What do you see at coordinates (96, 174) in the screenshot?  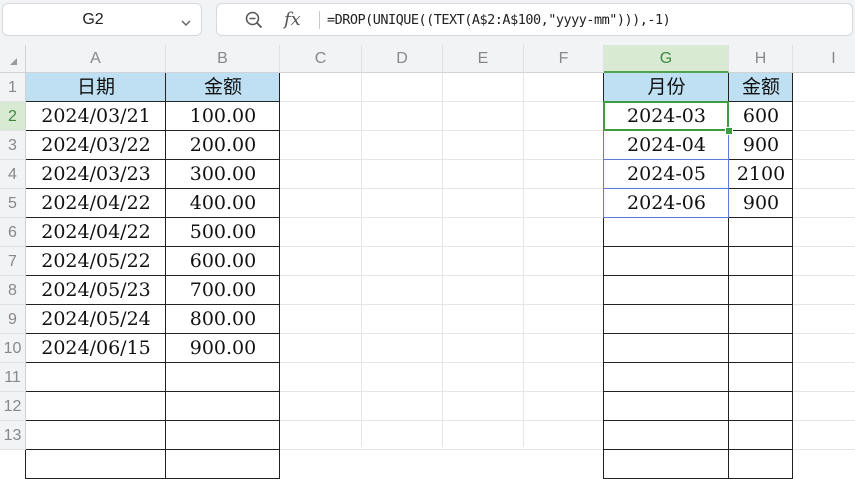 I see `table-cell: 2024/03/23` at bounding box center [96, 174].